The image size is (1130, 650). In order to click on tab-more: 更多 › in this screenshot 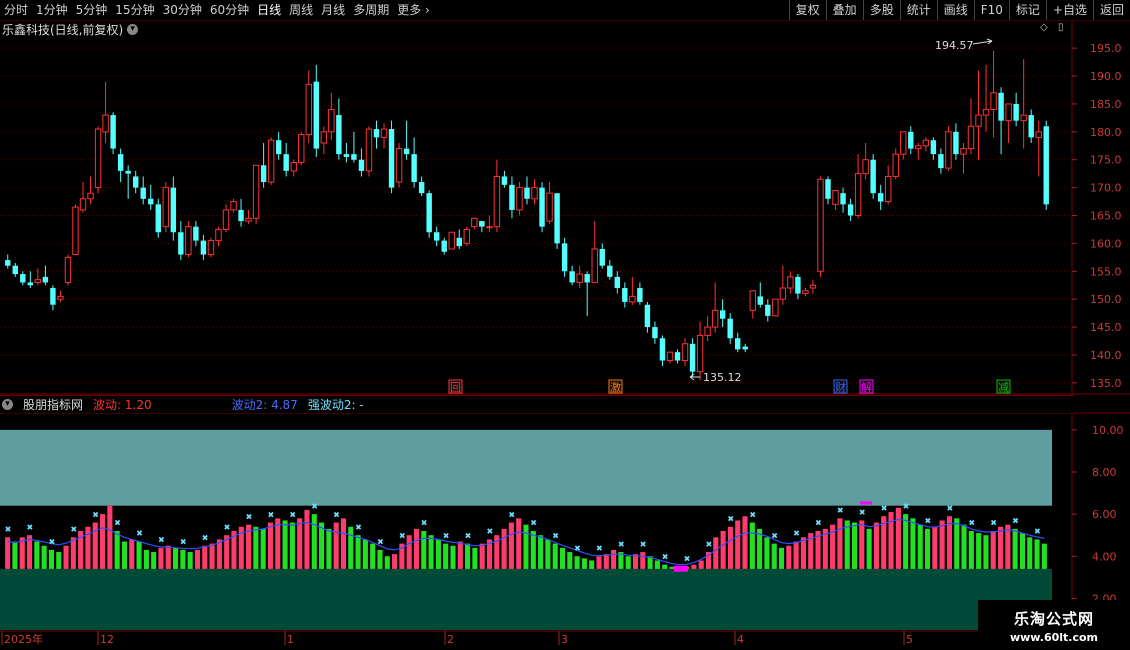, I will do `click(413, 10)`.